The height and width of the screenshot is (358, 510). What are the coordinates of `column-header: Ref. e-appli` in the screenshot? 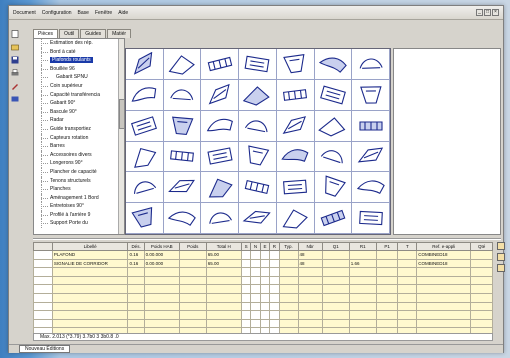 It's located at (444, 246).